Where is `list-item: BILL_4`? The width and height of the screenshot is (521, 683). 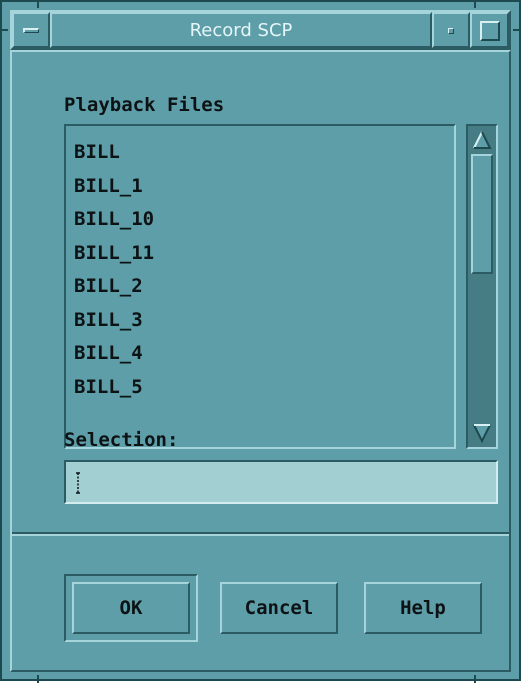 list-item: BILL_4 is located at coordinates (114, 354).